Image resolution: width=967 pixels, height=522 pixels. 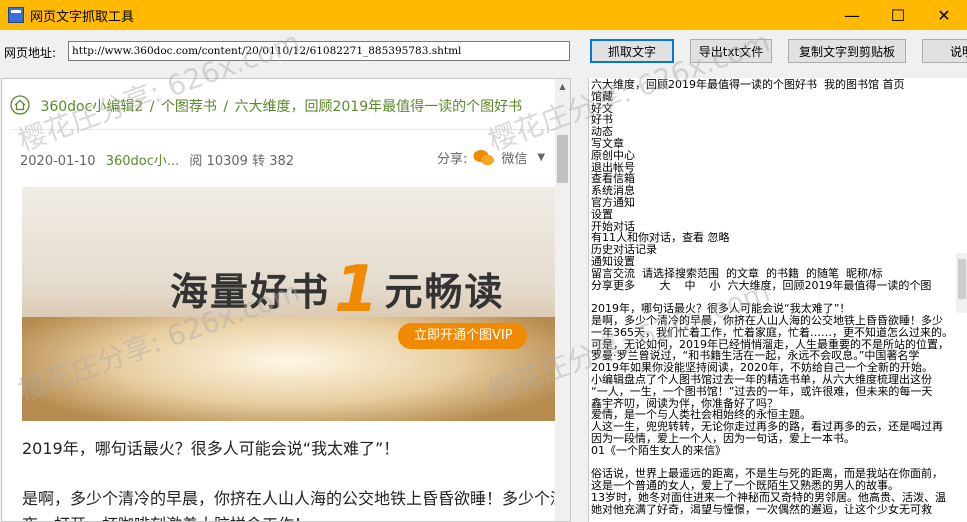 I want to click on extracted-text-line: 好文, so click(x=602, y=108).